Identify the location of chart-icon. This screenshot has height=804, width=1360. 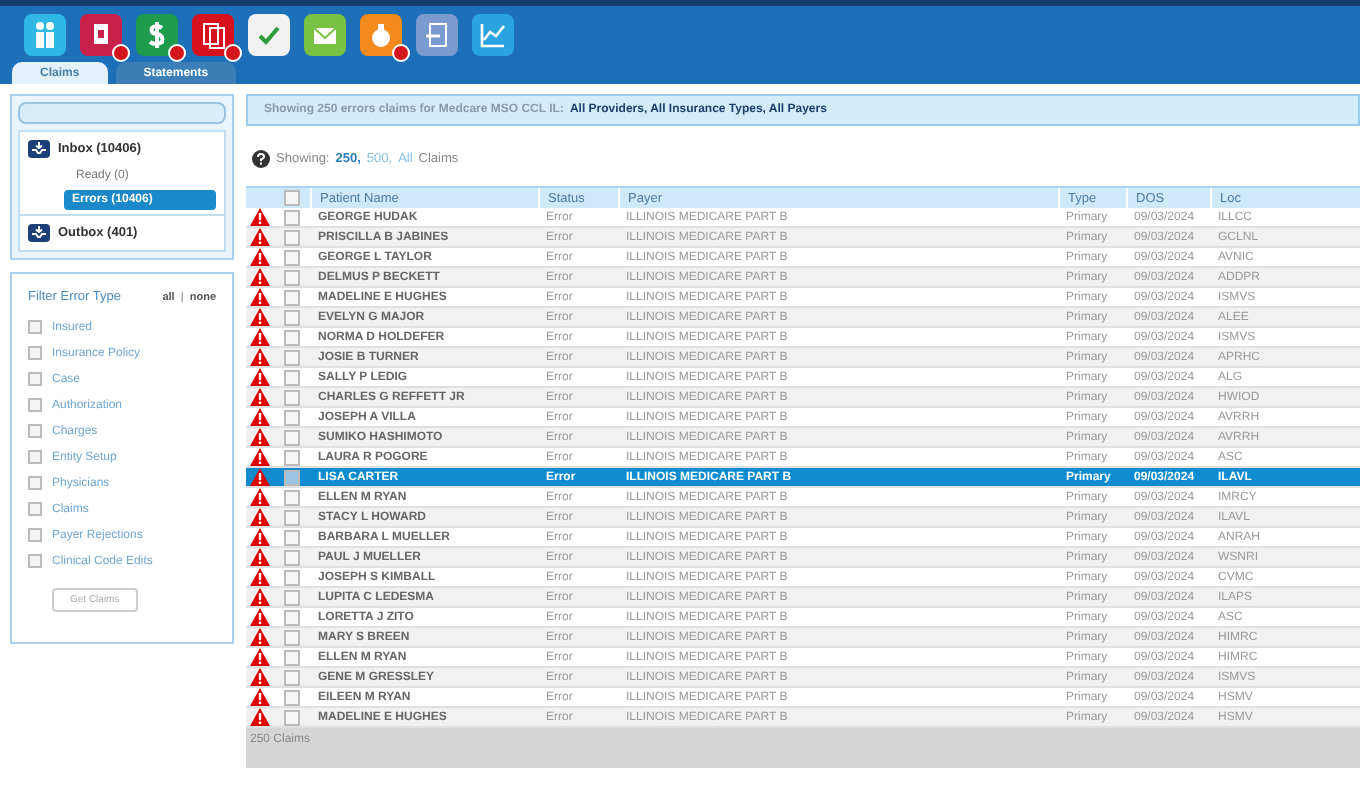
(493, 35).